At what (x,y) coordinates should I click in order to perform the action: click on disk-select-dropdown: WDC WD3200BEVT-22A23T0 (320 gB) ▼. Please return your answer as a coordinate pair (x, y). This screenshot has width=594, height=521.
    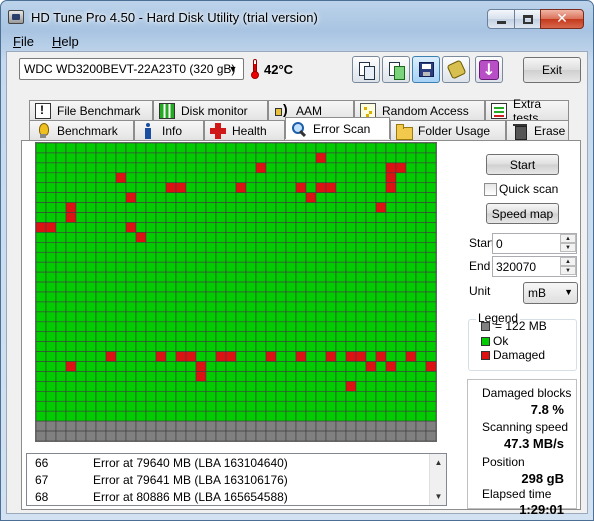
    Looking at the image, I should click on (131, 69).